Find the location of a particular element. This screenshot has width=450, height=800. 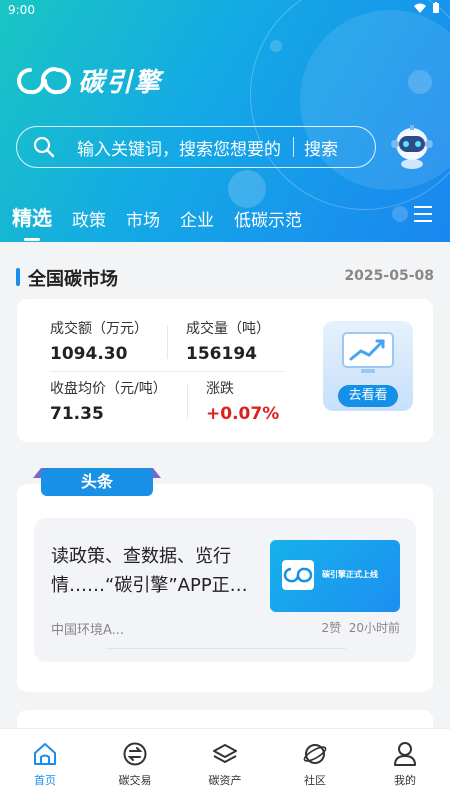

logo-text: 碳引擎 is located at coordinates (120, 83).